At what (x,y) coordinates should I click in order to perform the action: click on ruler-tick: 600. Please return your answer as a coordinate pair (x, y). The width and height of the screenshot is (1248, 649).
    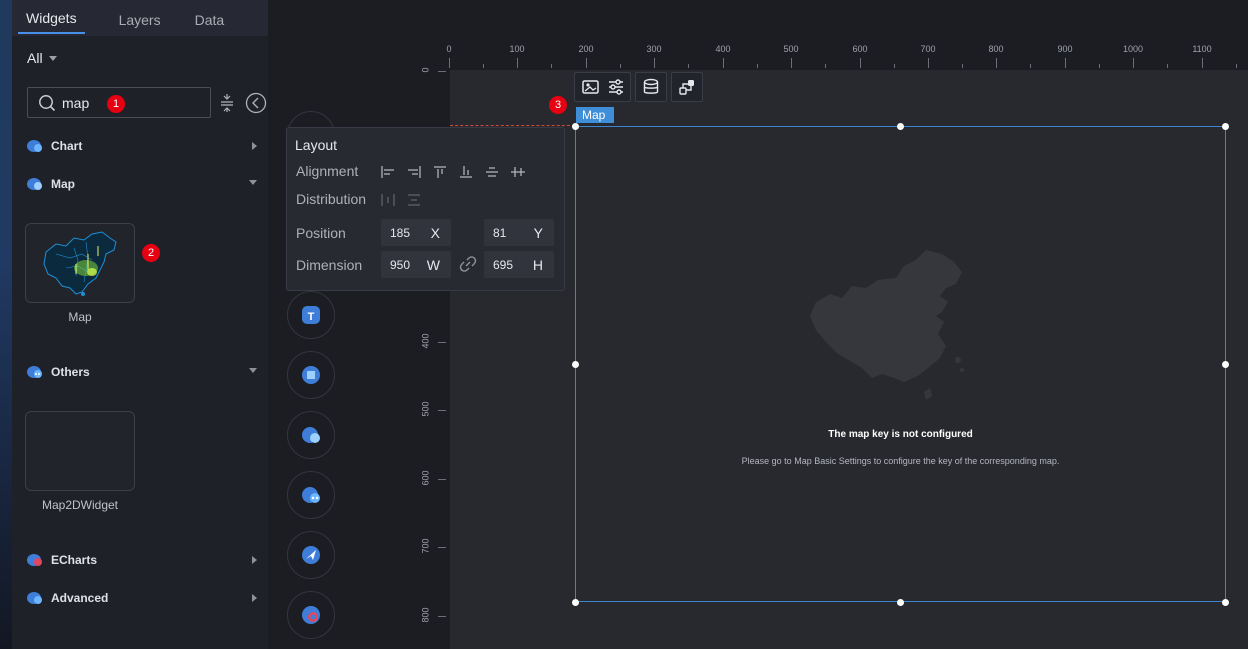
    Looking at the image, I should click on (860, 49).